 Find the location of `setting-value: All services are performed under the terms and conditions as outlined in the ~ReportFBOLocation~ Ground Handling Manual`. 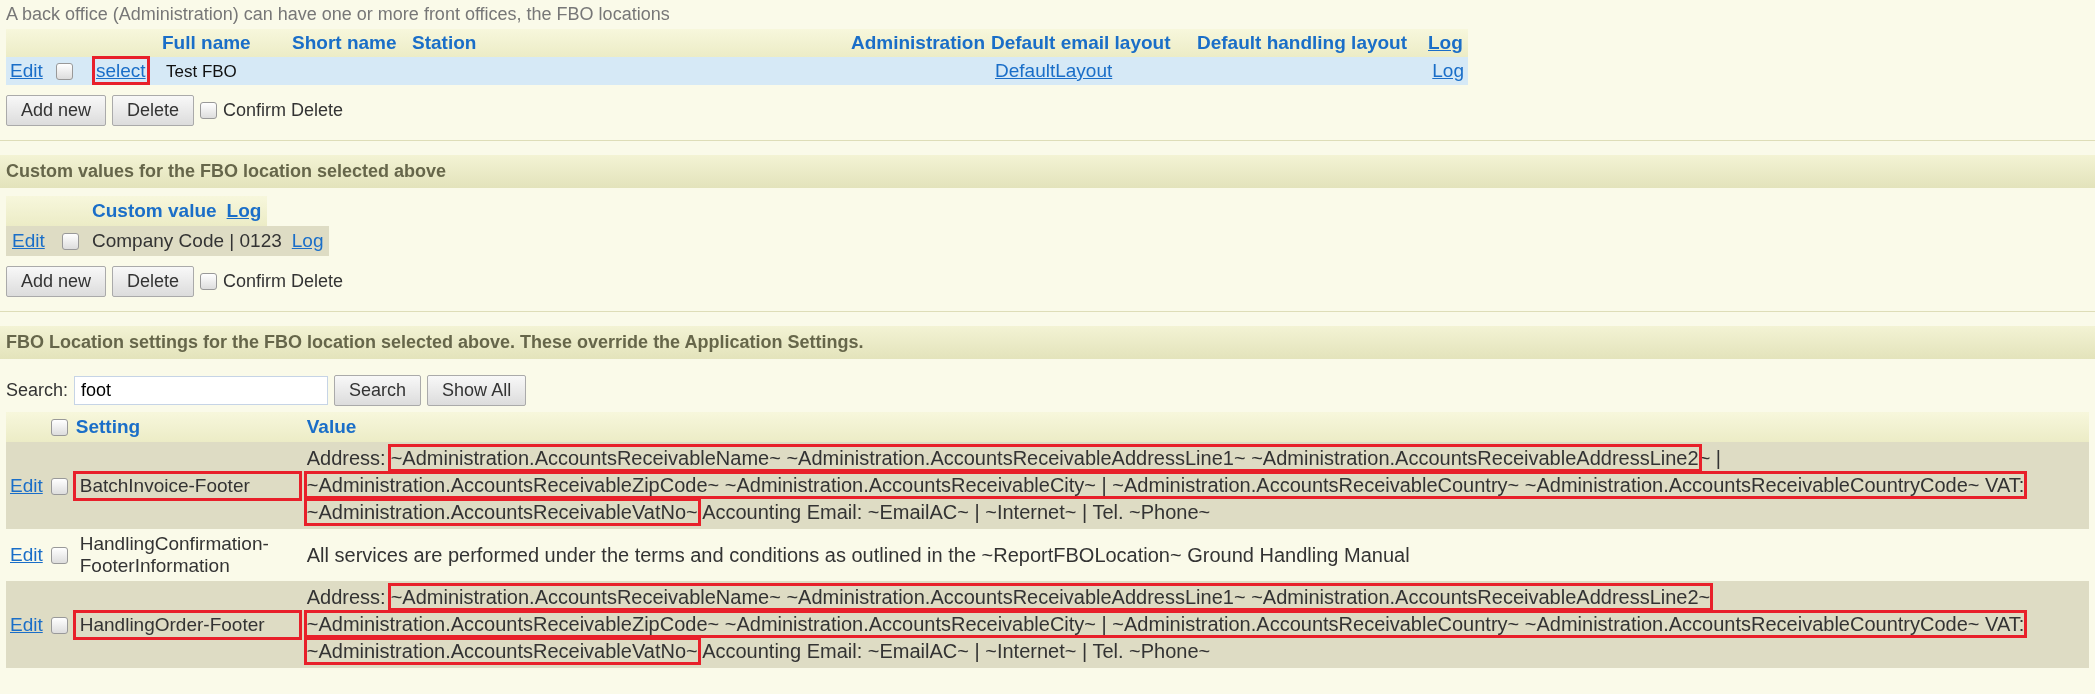

setting-value: All services are performed under the terms and conditions as outlined in the ~ReportFBOLocation~ Ground Handling Manual is located at coordinates (858, 555).